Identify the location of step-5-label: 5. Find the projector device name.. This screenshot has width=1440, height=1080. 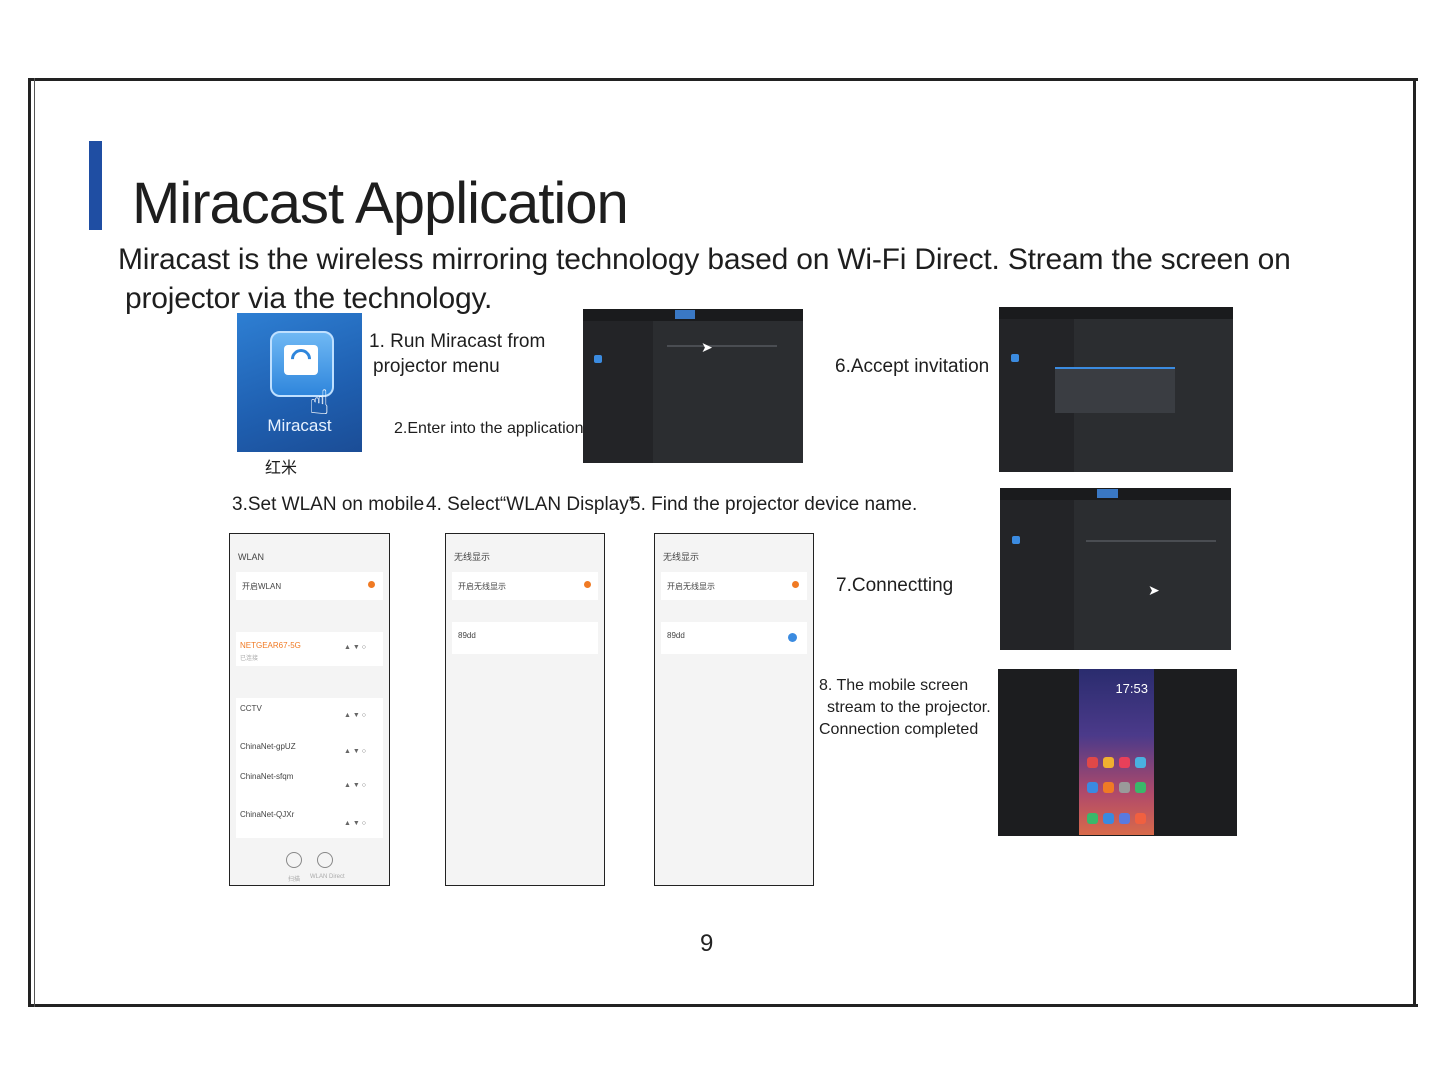
(774, 504).